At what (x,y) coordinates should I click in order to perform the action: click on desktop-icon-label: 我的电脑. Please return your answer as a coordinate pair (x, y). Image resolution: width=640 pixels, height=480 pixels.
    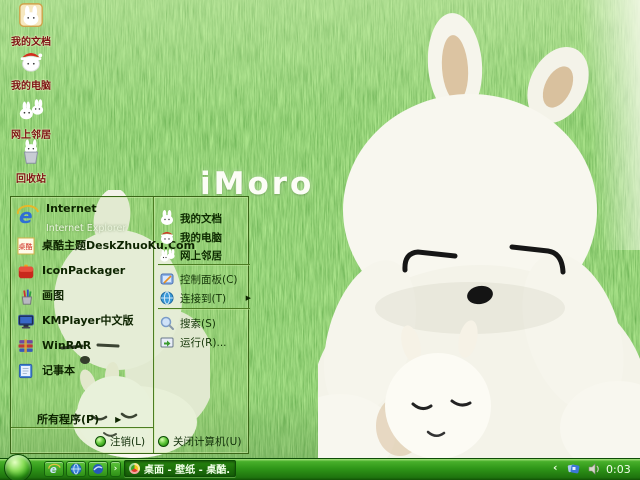
    Looking at the image, I should click on (31, 86).